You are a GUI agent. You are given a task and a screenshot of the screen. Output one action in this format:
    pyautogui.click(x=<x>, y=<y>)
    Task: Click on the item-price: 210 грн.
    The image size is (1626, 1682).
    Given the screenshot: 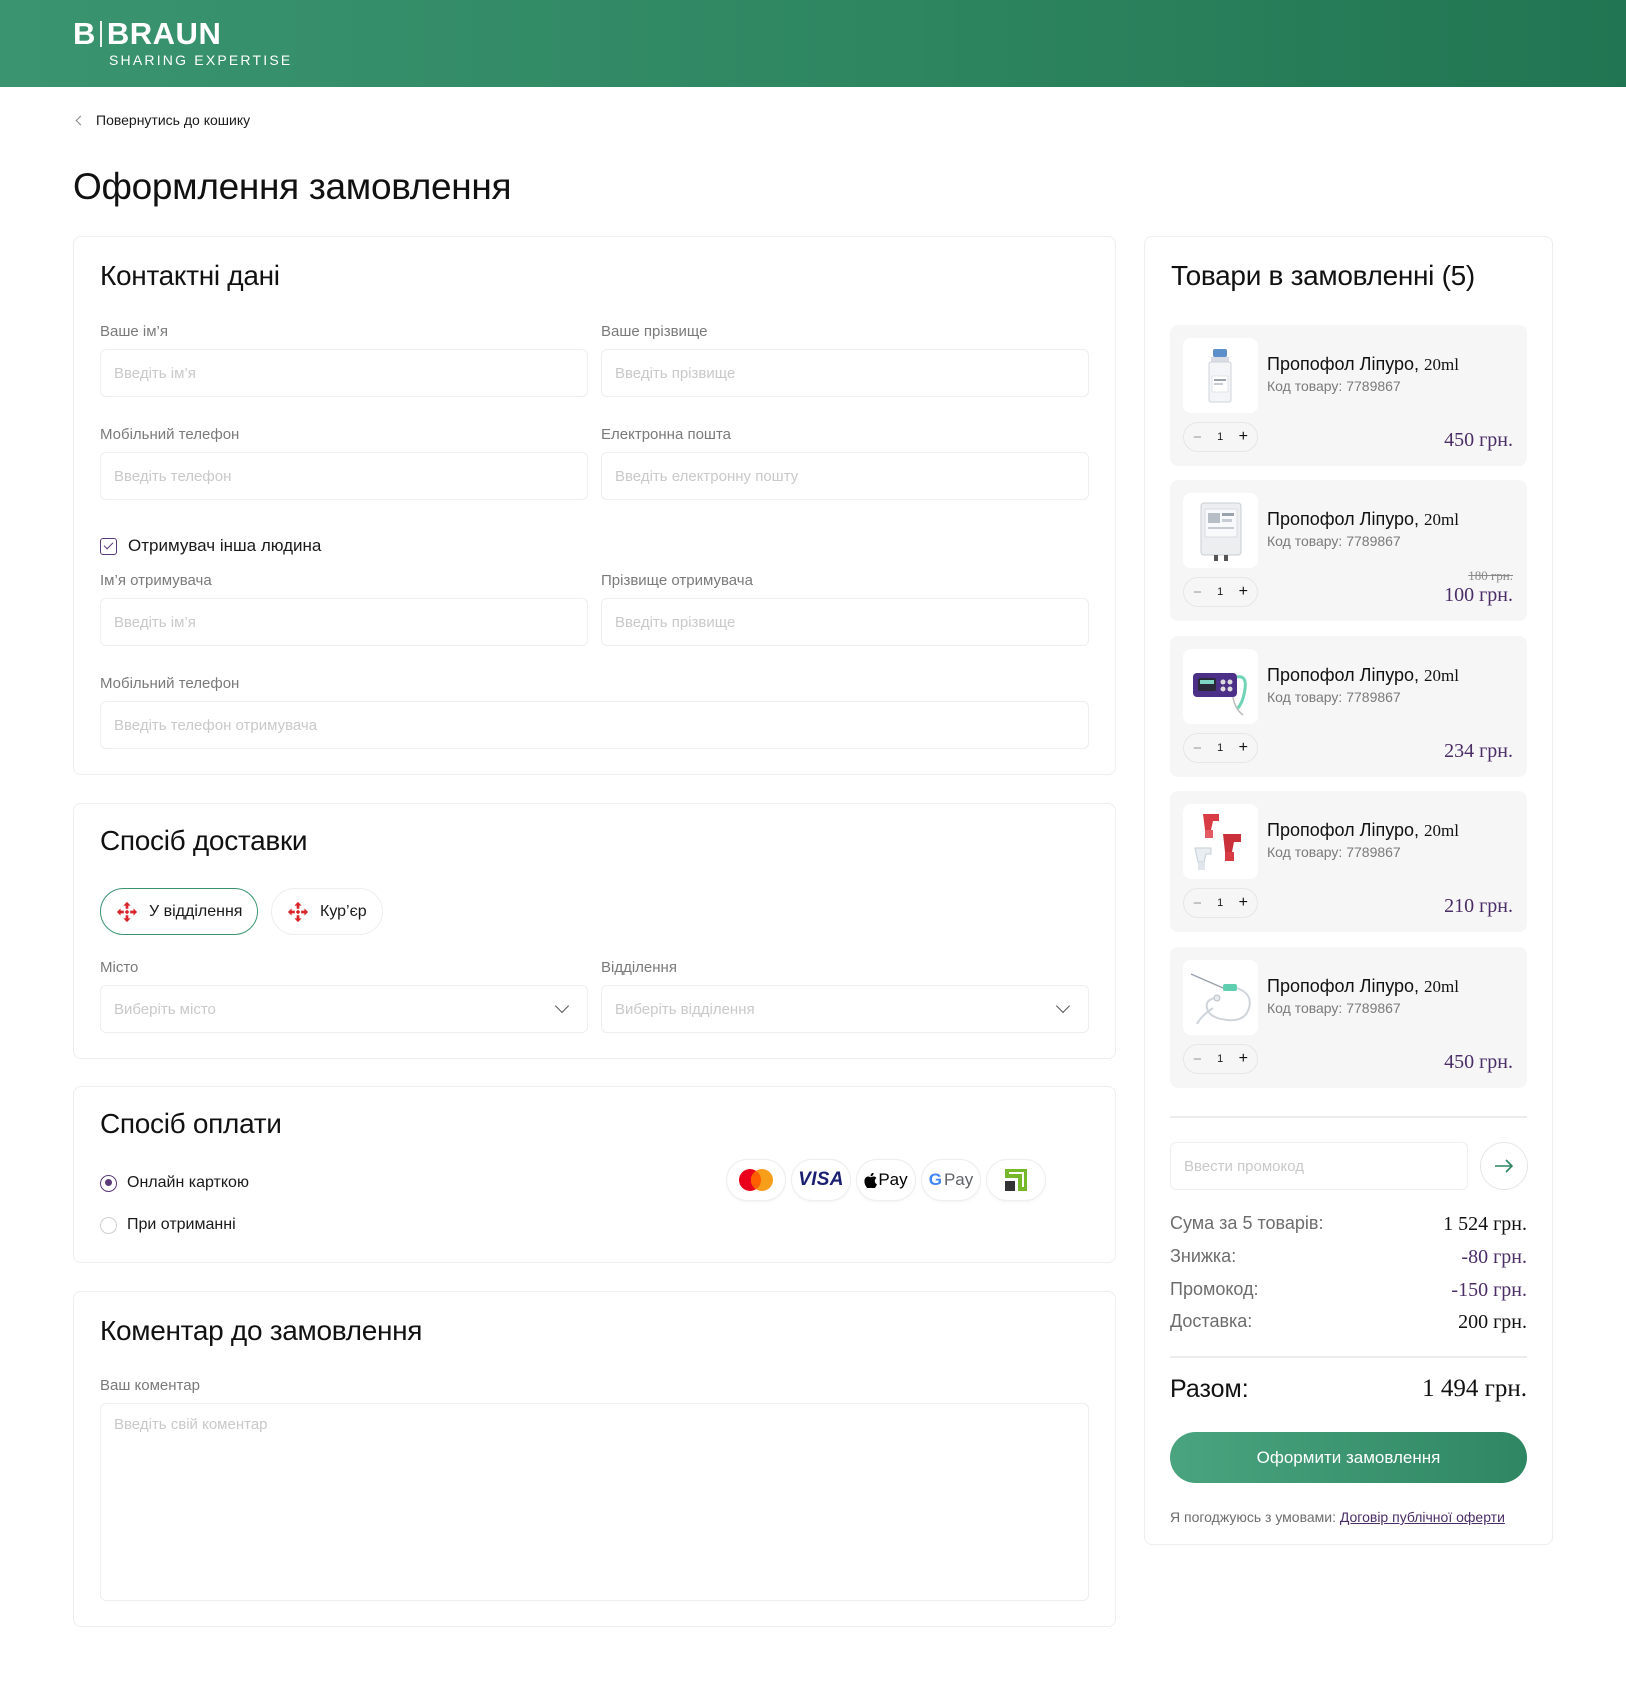 What is the action you would take?
    pyautogui.click(x=1478, y=906)
    